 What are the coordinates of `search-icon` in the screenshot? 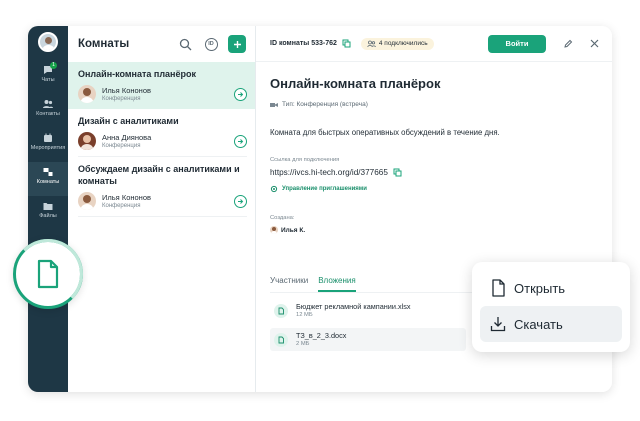 It's located at (185, 44).